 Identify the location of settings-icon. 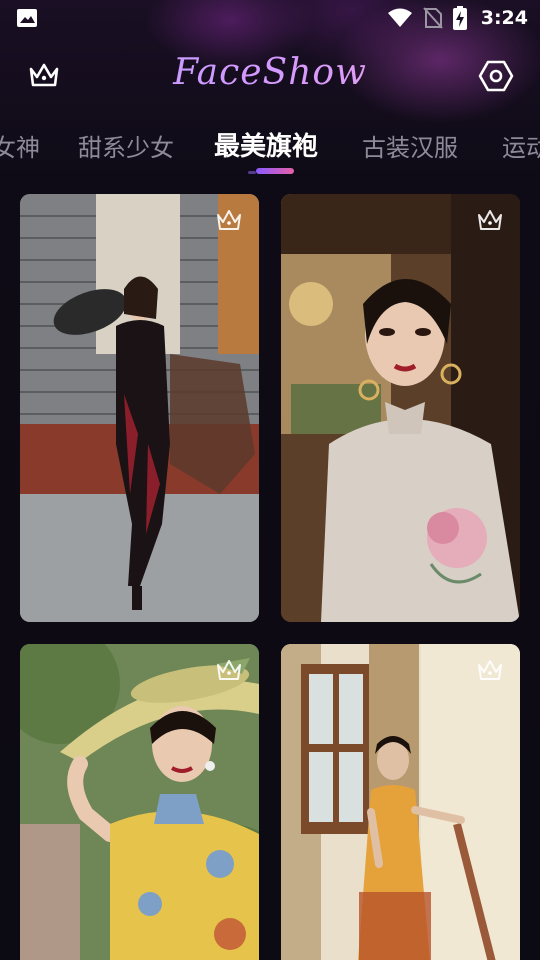
(496, 76).